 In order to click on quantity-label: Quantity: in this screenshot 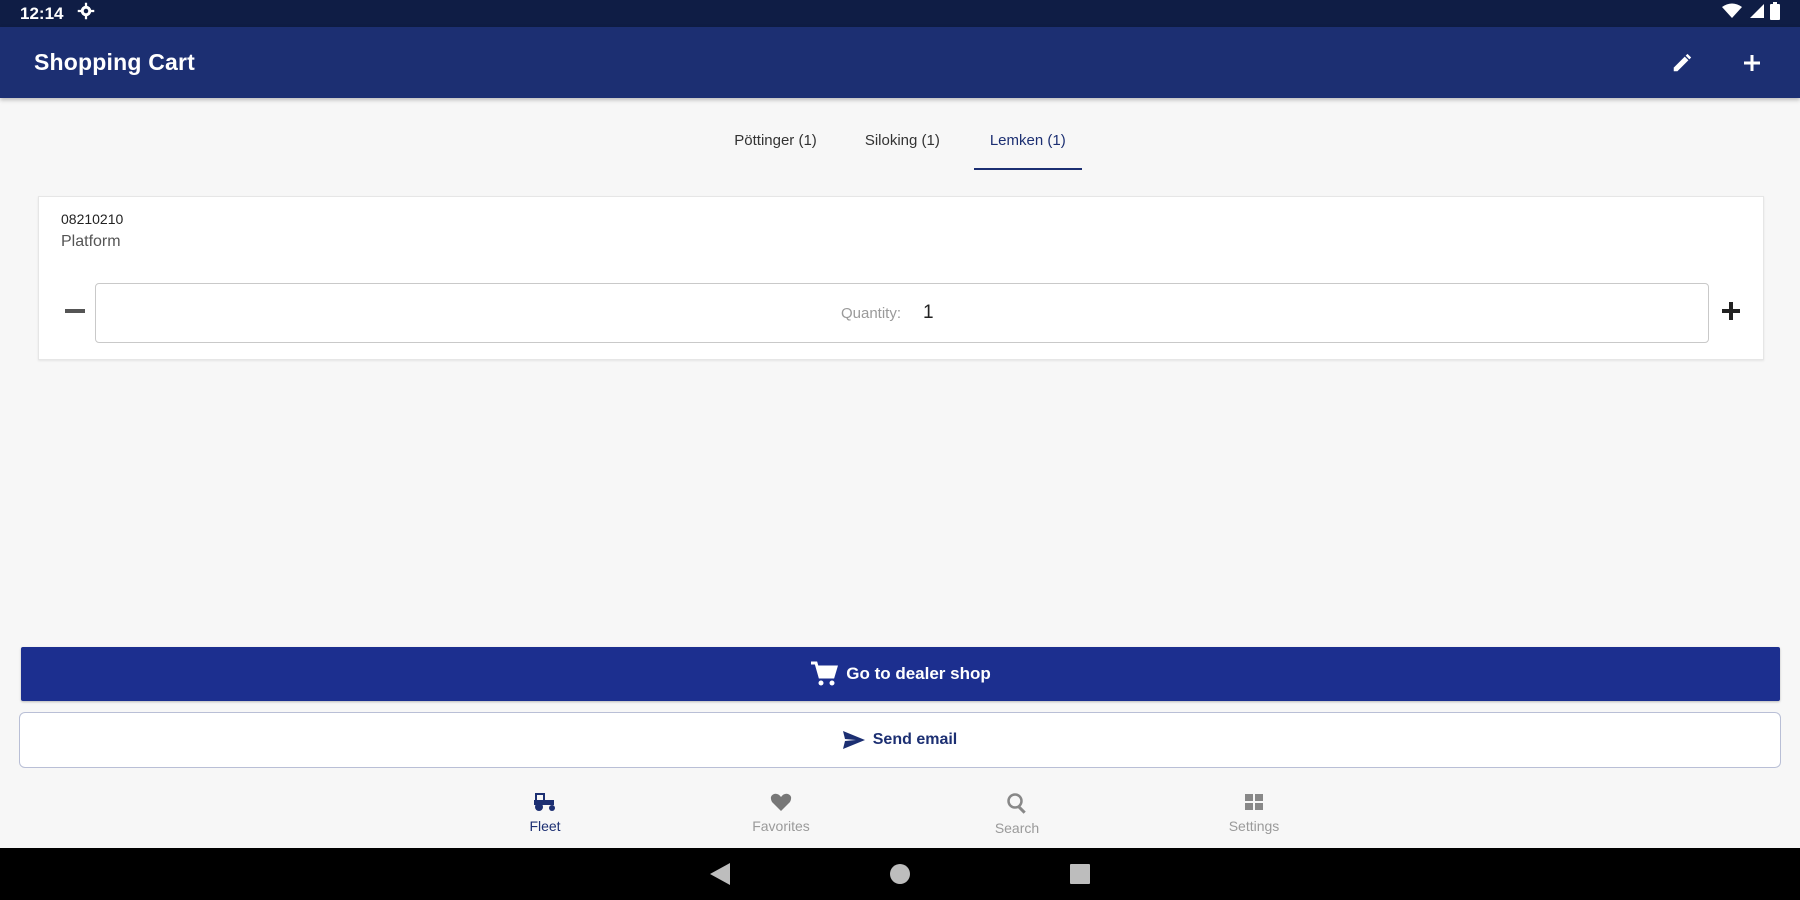, I will do `click(871, 313)`.